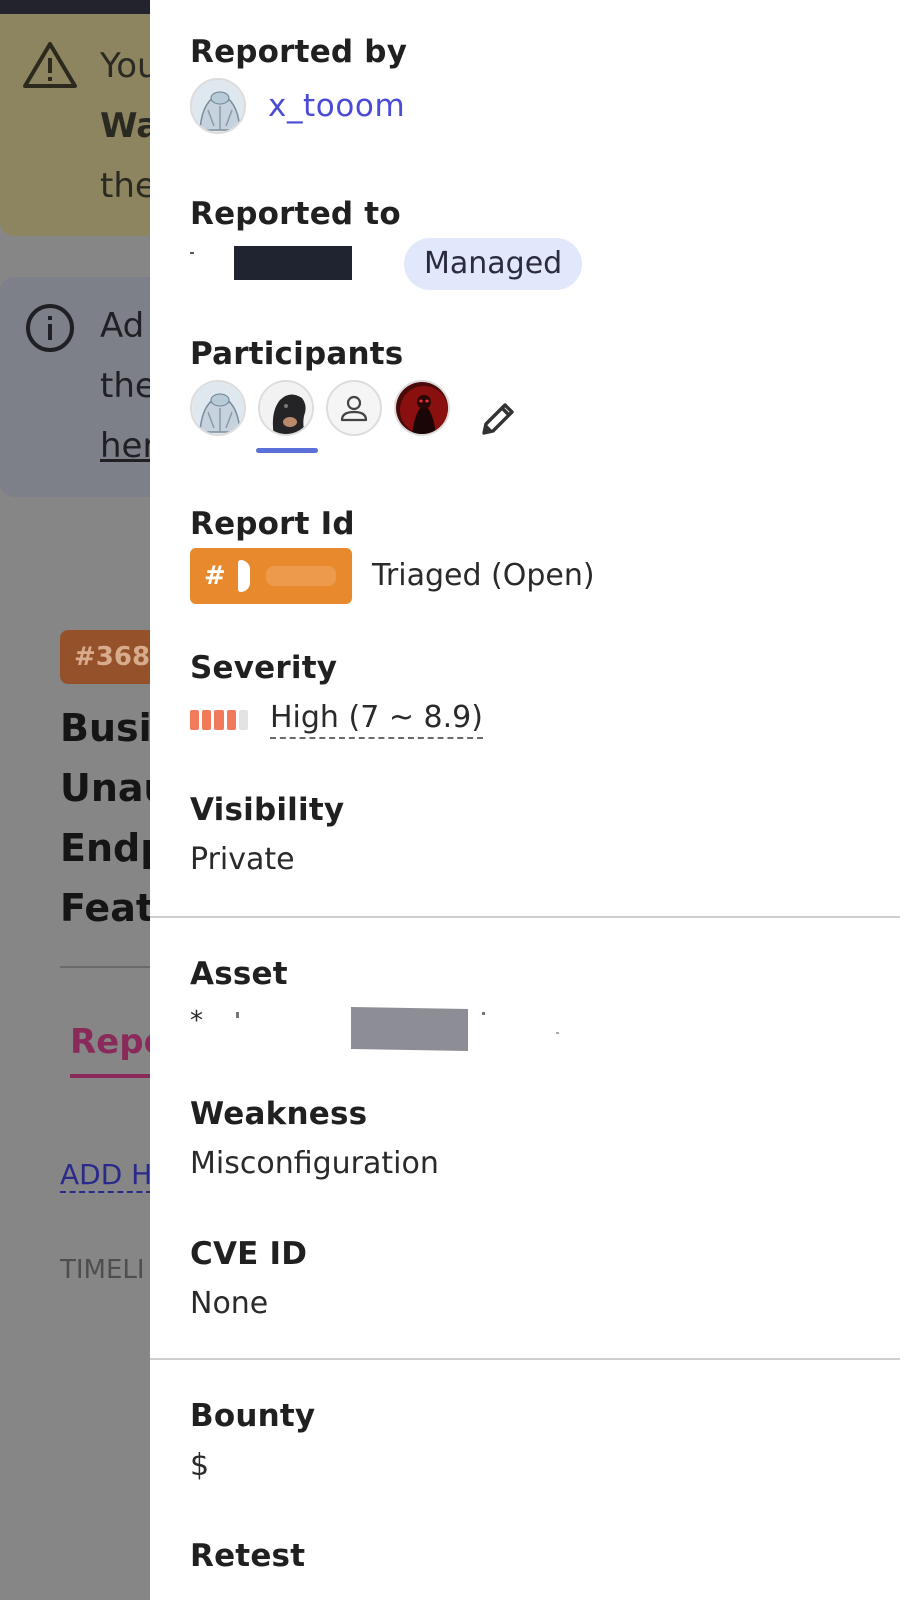  I want to click on report-title-line-3: Endp, so click(105, 848).